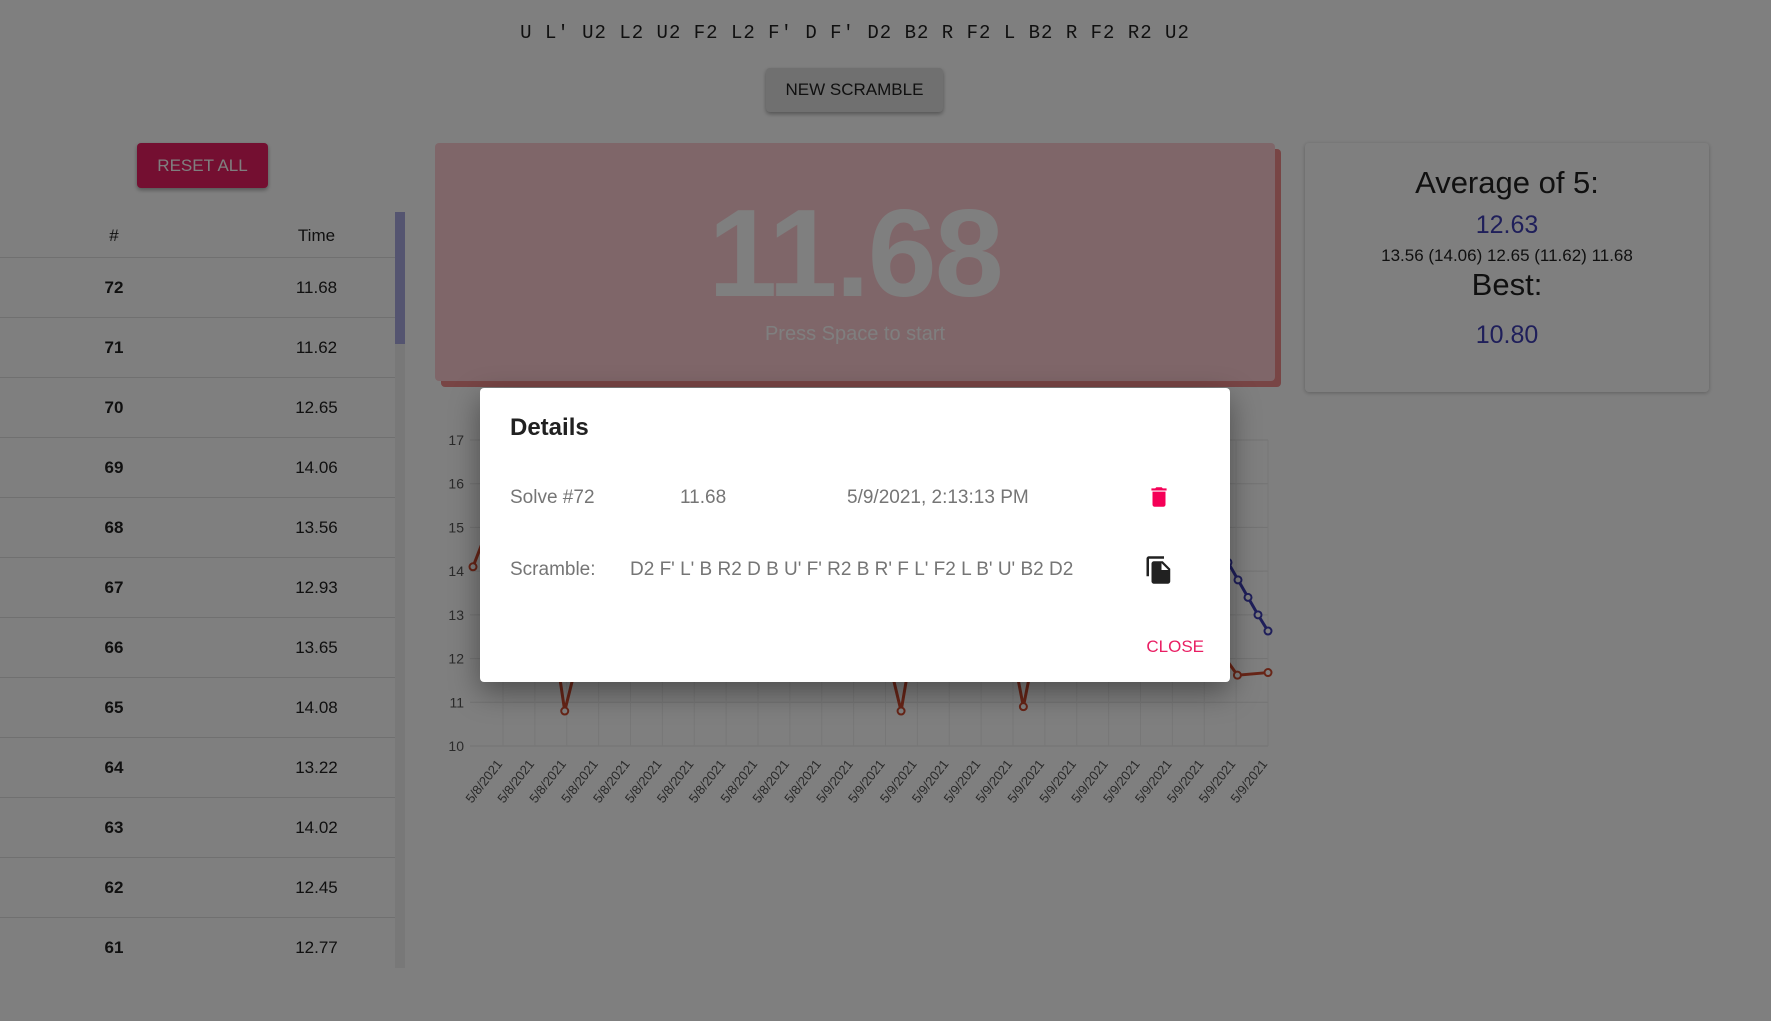 Image resolution: width=1771 pixels, height=1021 pixels. What do you see at coordinates (552, 497) in the screenshot?
I see `solve-number: Solve #72` at bounding box center [552, 497].